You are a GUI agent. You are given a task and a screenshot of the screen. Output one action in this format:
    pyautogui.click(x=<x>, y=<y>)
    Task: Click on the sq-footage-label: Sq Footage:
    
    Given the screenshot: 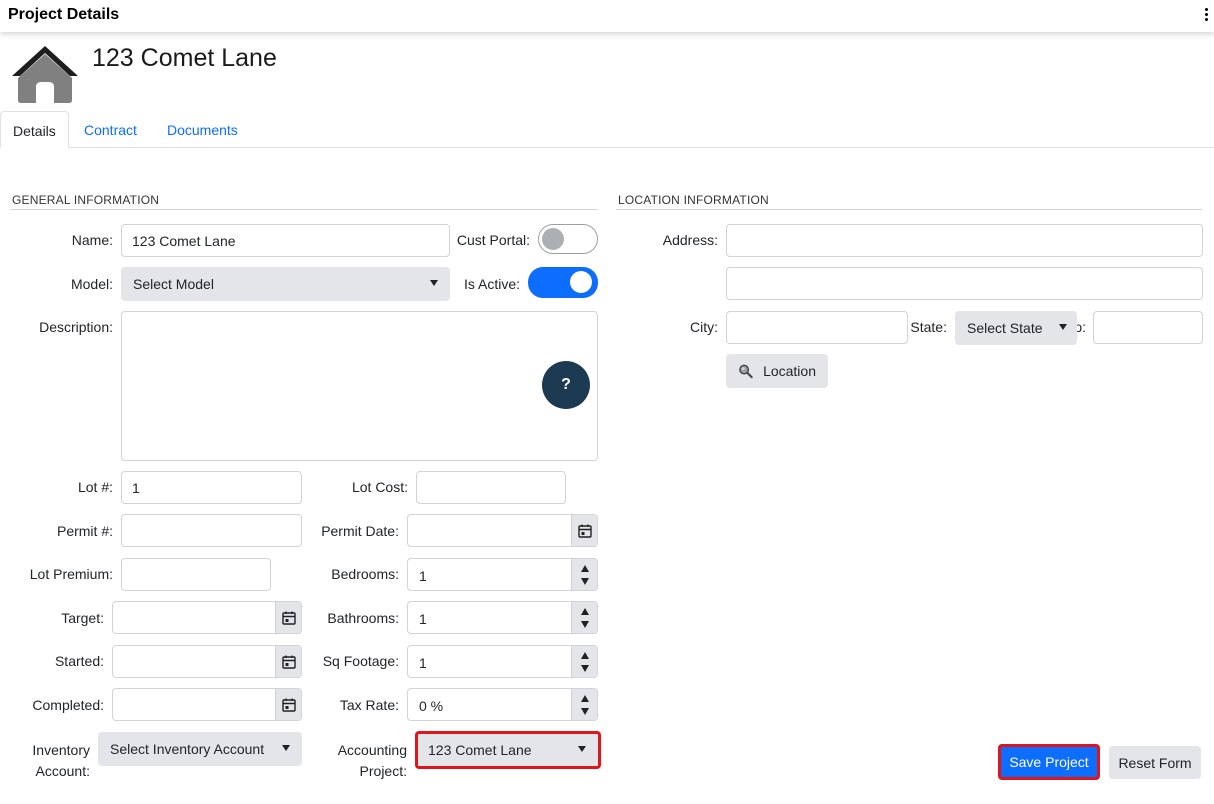 What is the action you would take?
    pyautogui.click(x=360, y=661)
    